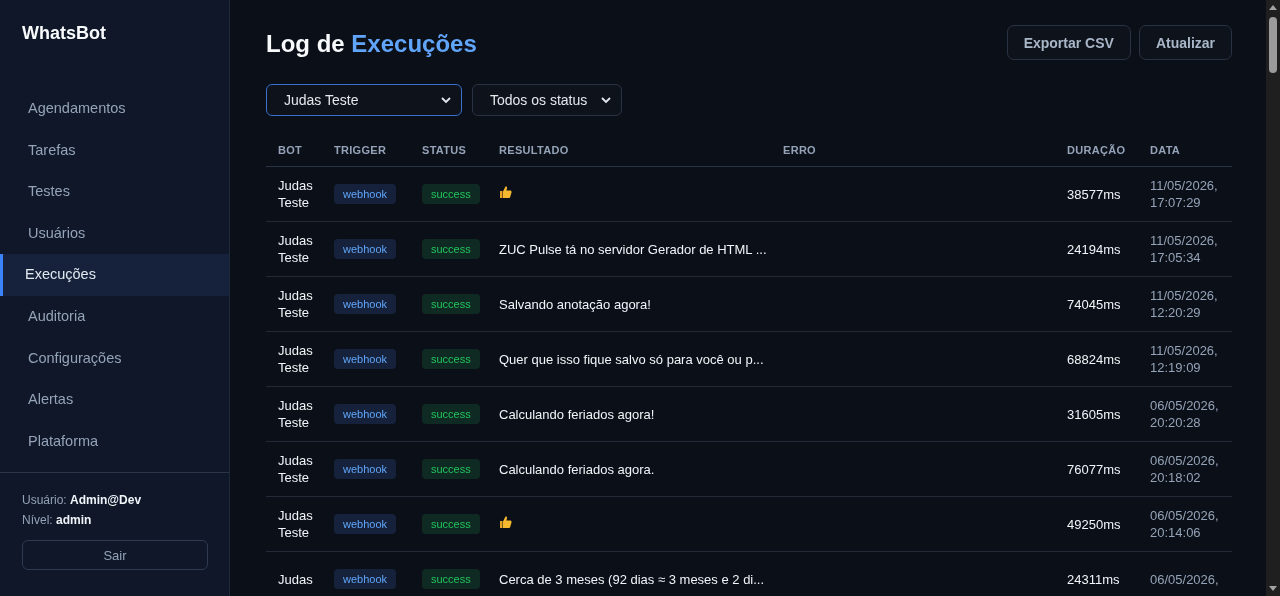  Describe the element at coordinates (1068, 42) in the screenshot. I see `toolbar-button: Exportar CSV` at that location.